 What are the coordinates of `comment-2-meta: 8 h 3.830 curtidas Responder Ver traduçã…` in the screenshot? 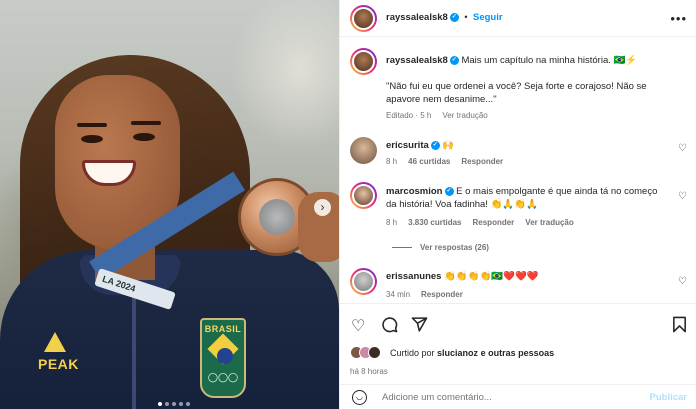 It's located at (480, 222).